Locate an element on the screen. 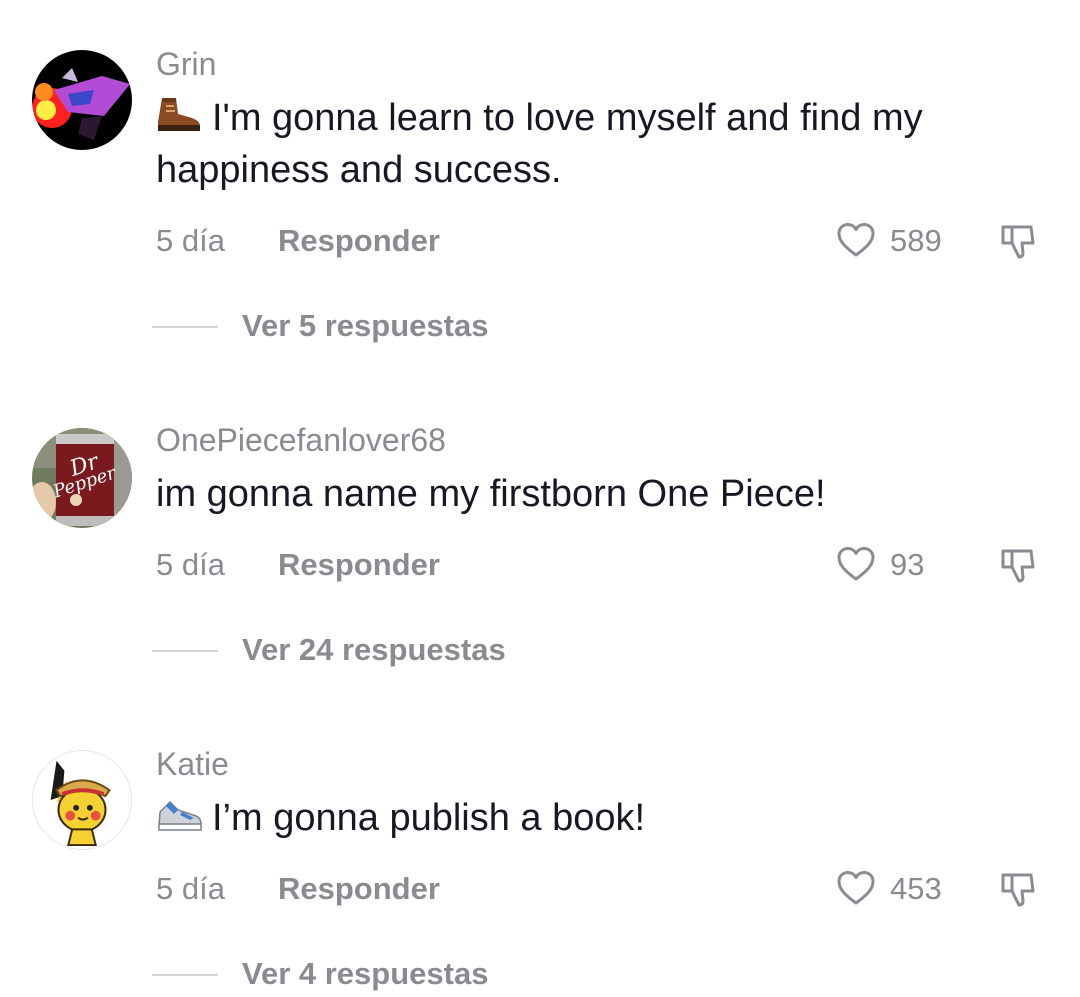  like-count: 589 is located at coordinates (916, 240).